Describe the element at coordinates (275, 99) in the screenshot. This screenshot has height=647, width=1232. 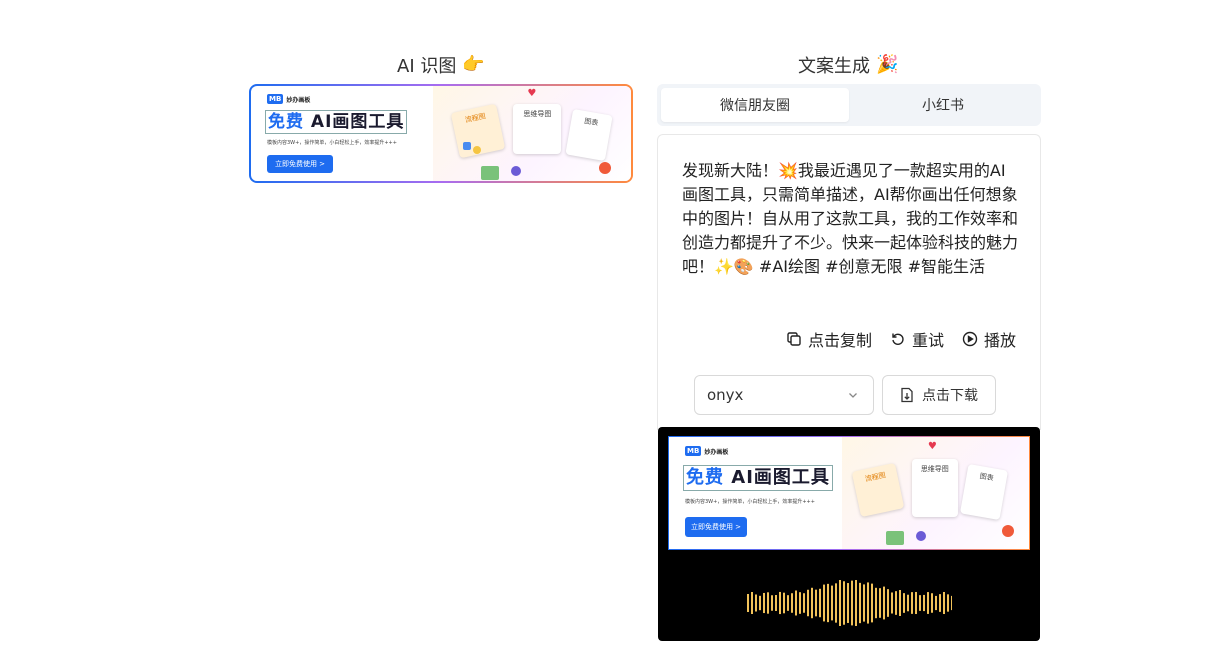
I see `logo-mark-icon: MB` at that location.